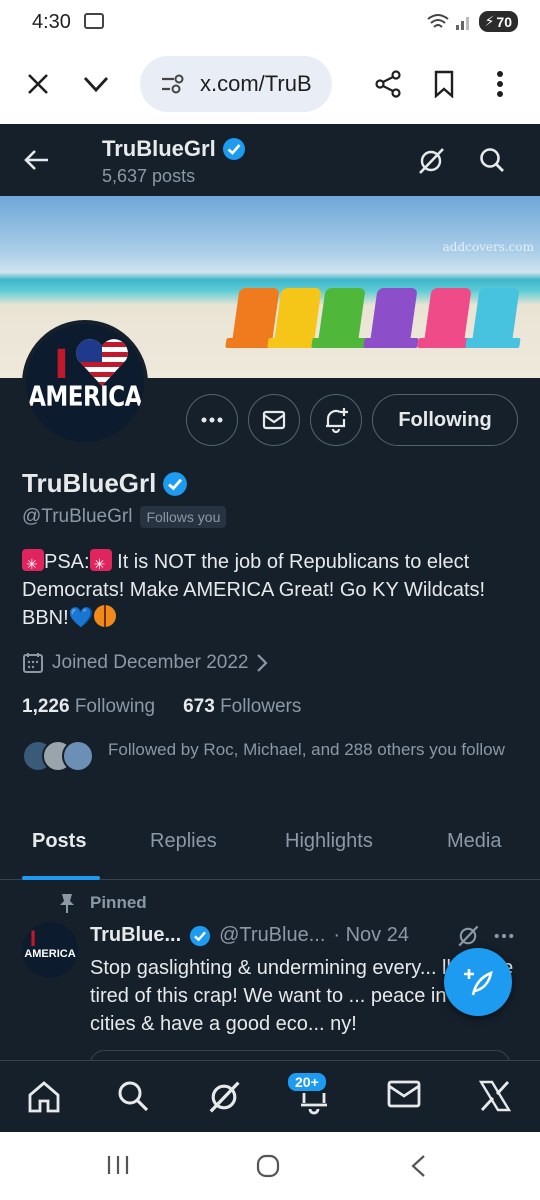 Image resolution: width=540 pixels, height=1200 pixels. Describe the element at coordinates (67, 562) in the screenshot. I see `bio-psa: PSA:` at that location.